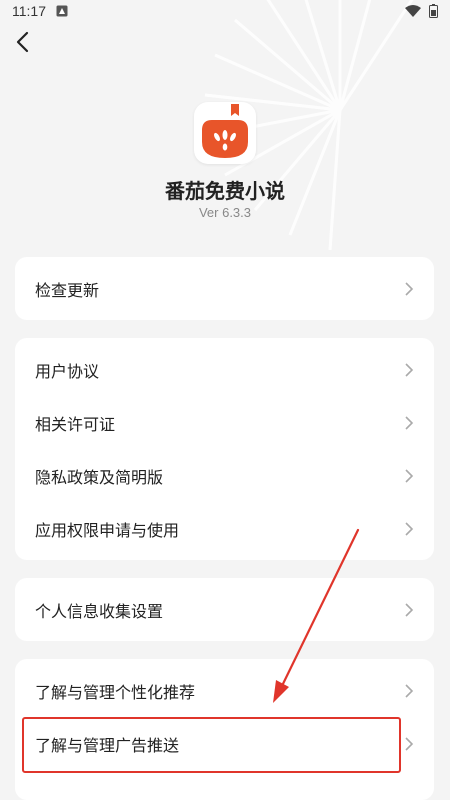  I want to click on item-label: 了解与管理个性化推荐, so click(115, 692).